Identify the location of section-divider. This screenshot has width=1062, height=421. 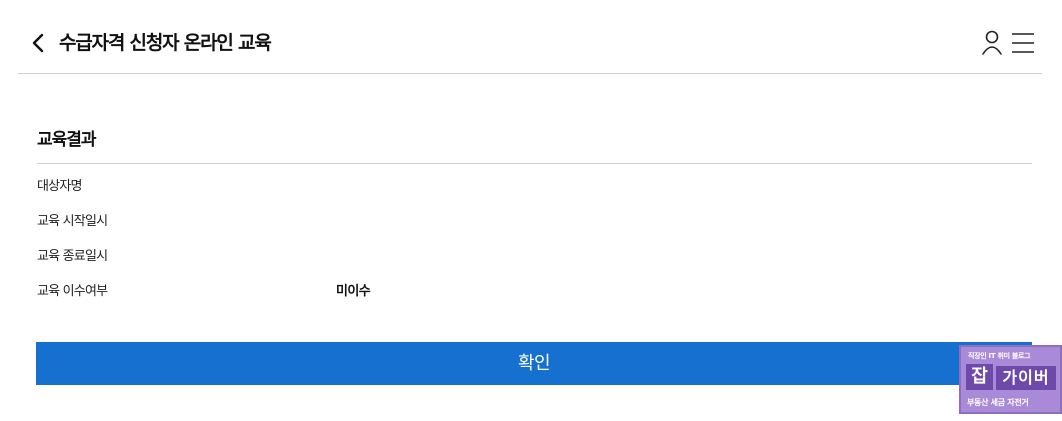
(534, 163).